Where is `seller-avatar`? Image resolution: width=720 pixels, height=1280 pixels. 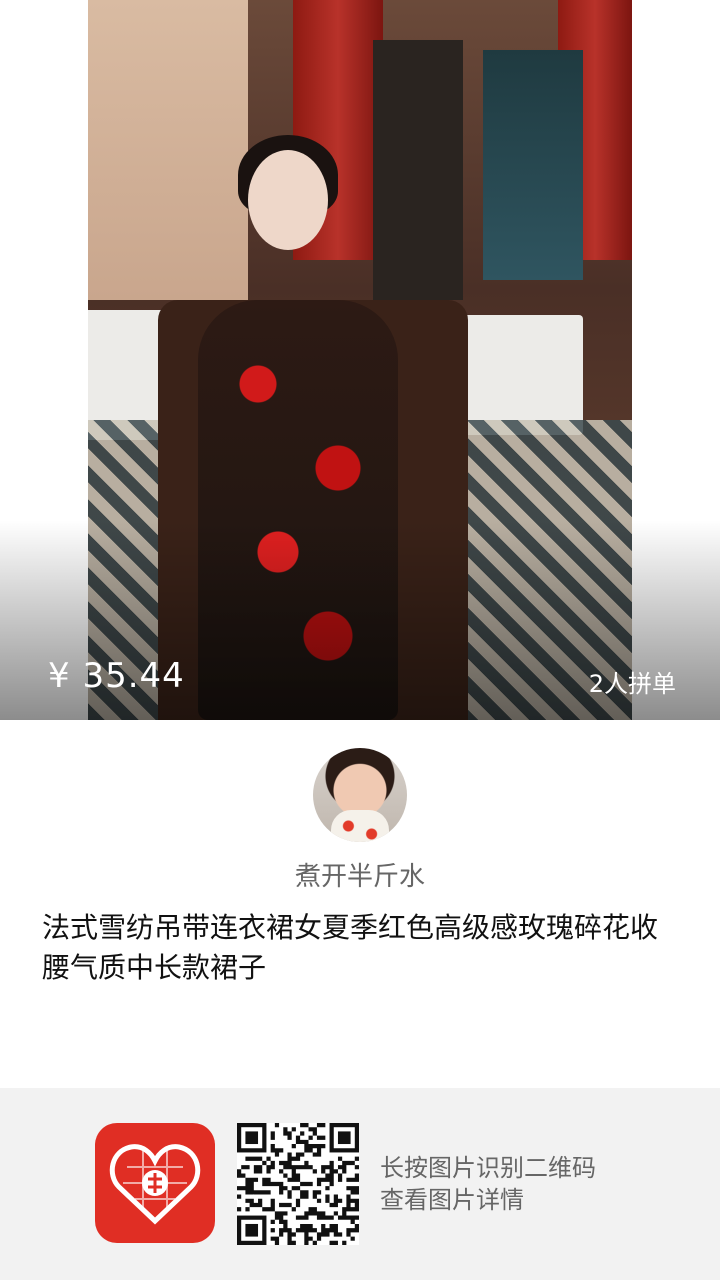
seller-avatar is located at coordinates (360, 795).